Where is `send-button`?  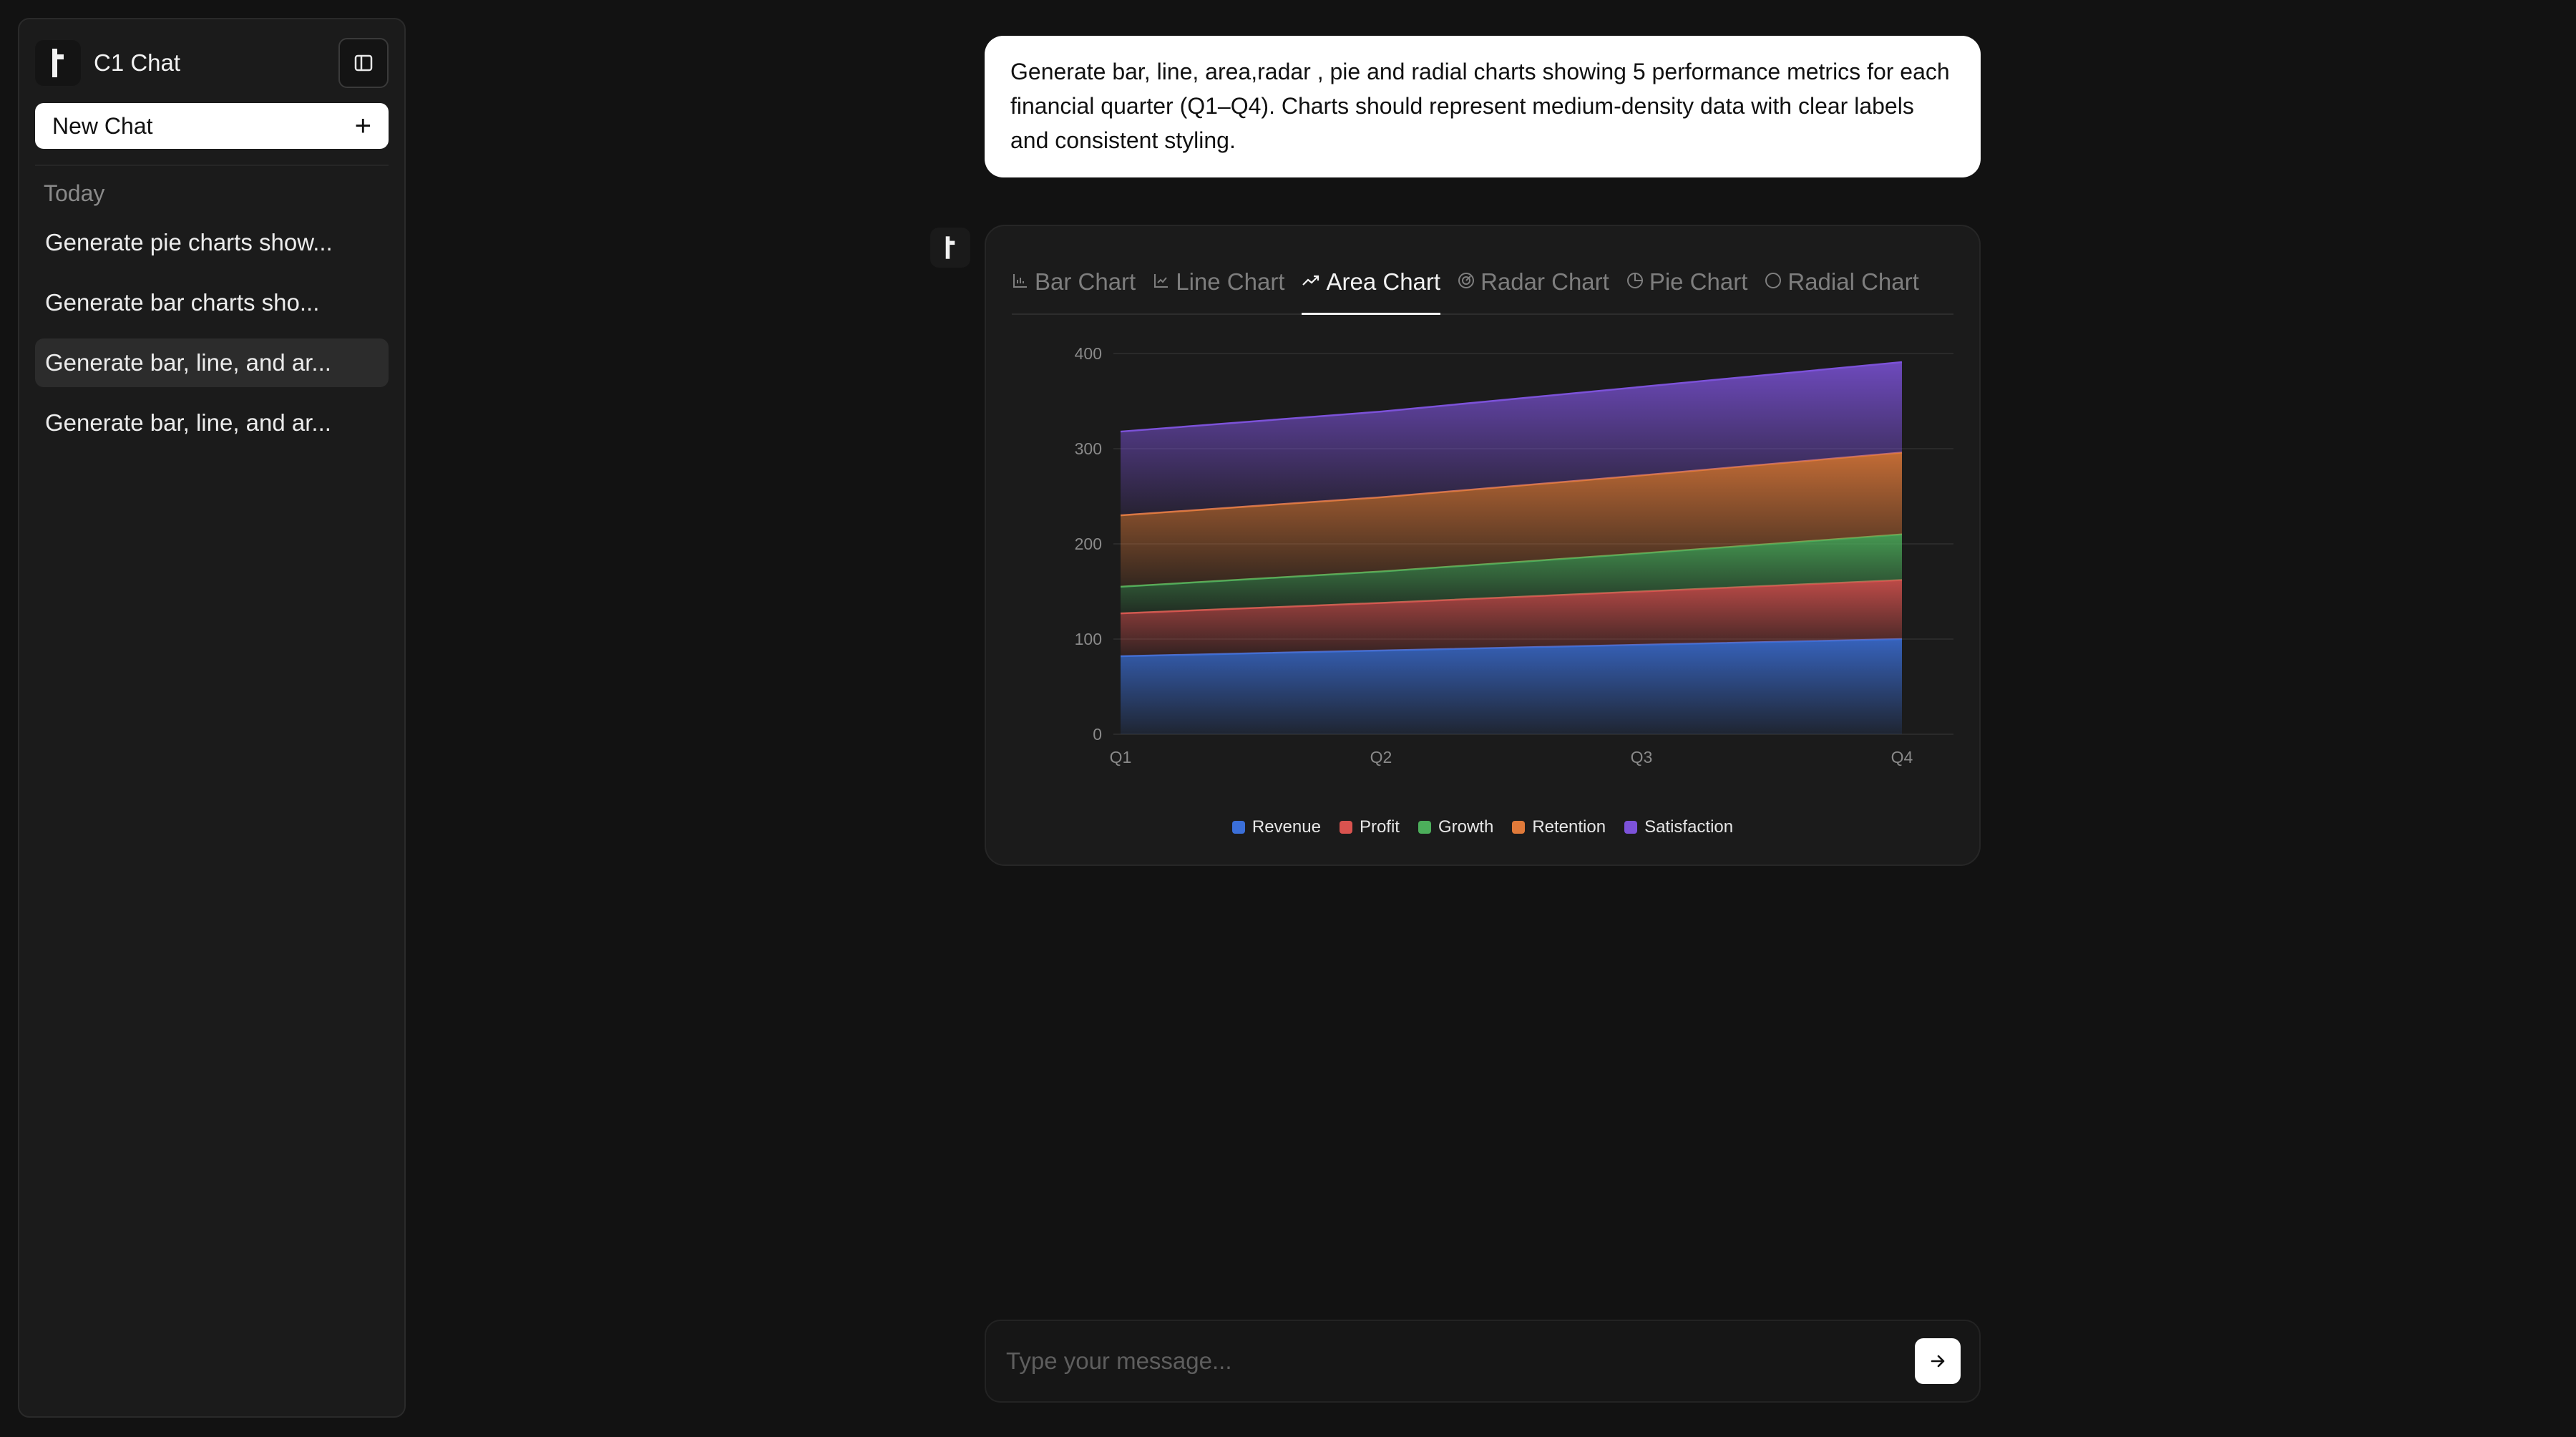 send-button is located at coordinates (1938, 1361).